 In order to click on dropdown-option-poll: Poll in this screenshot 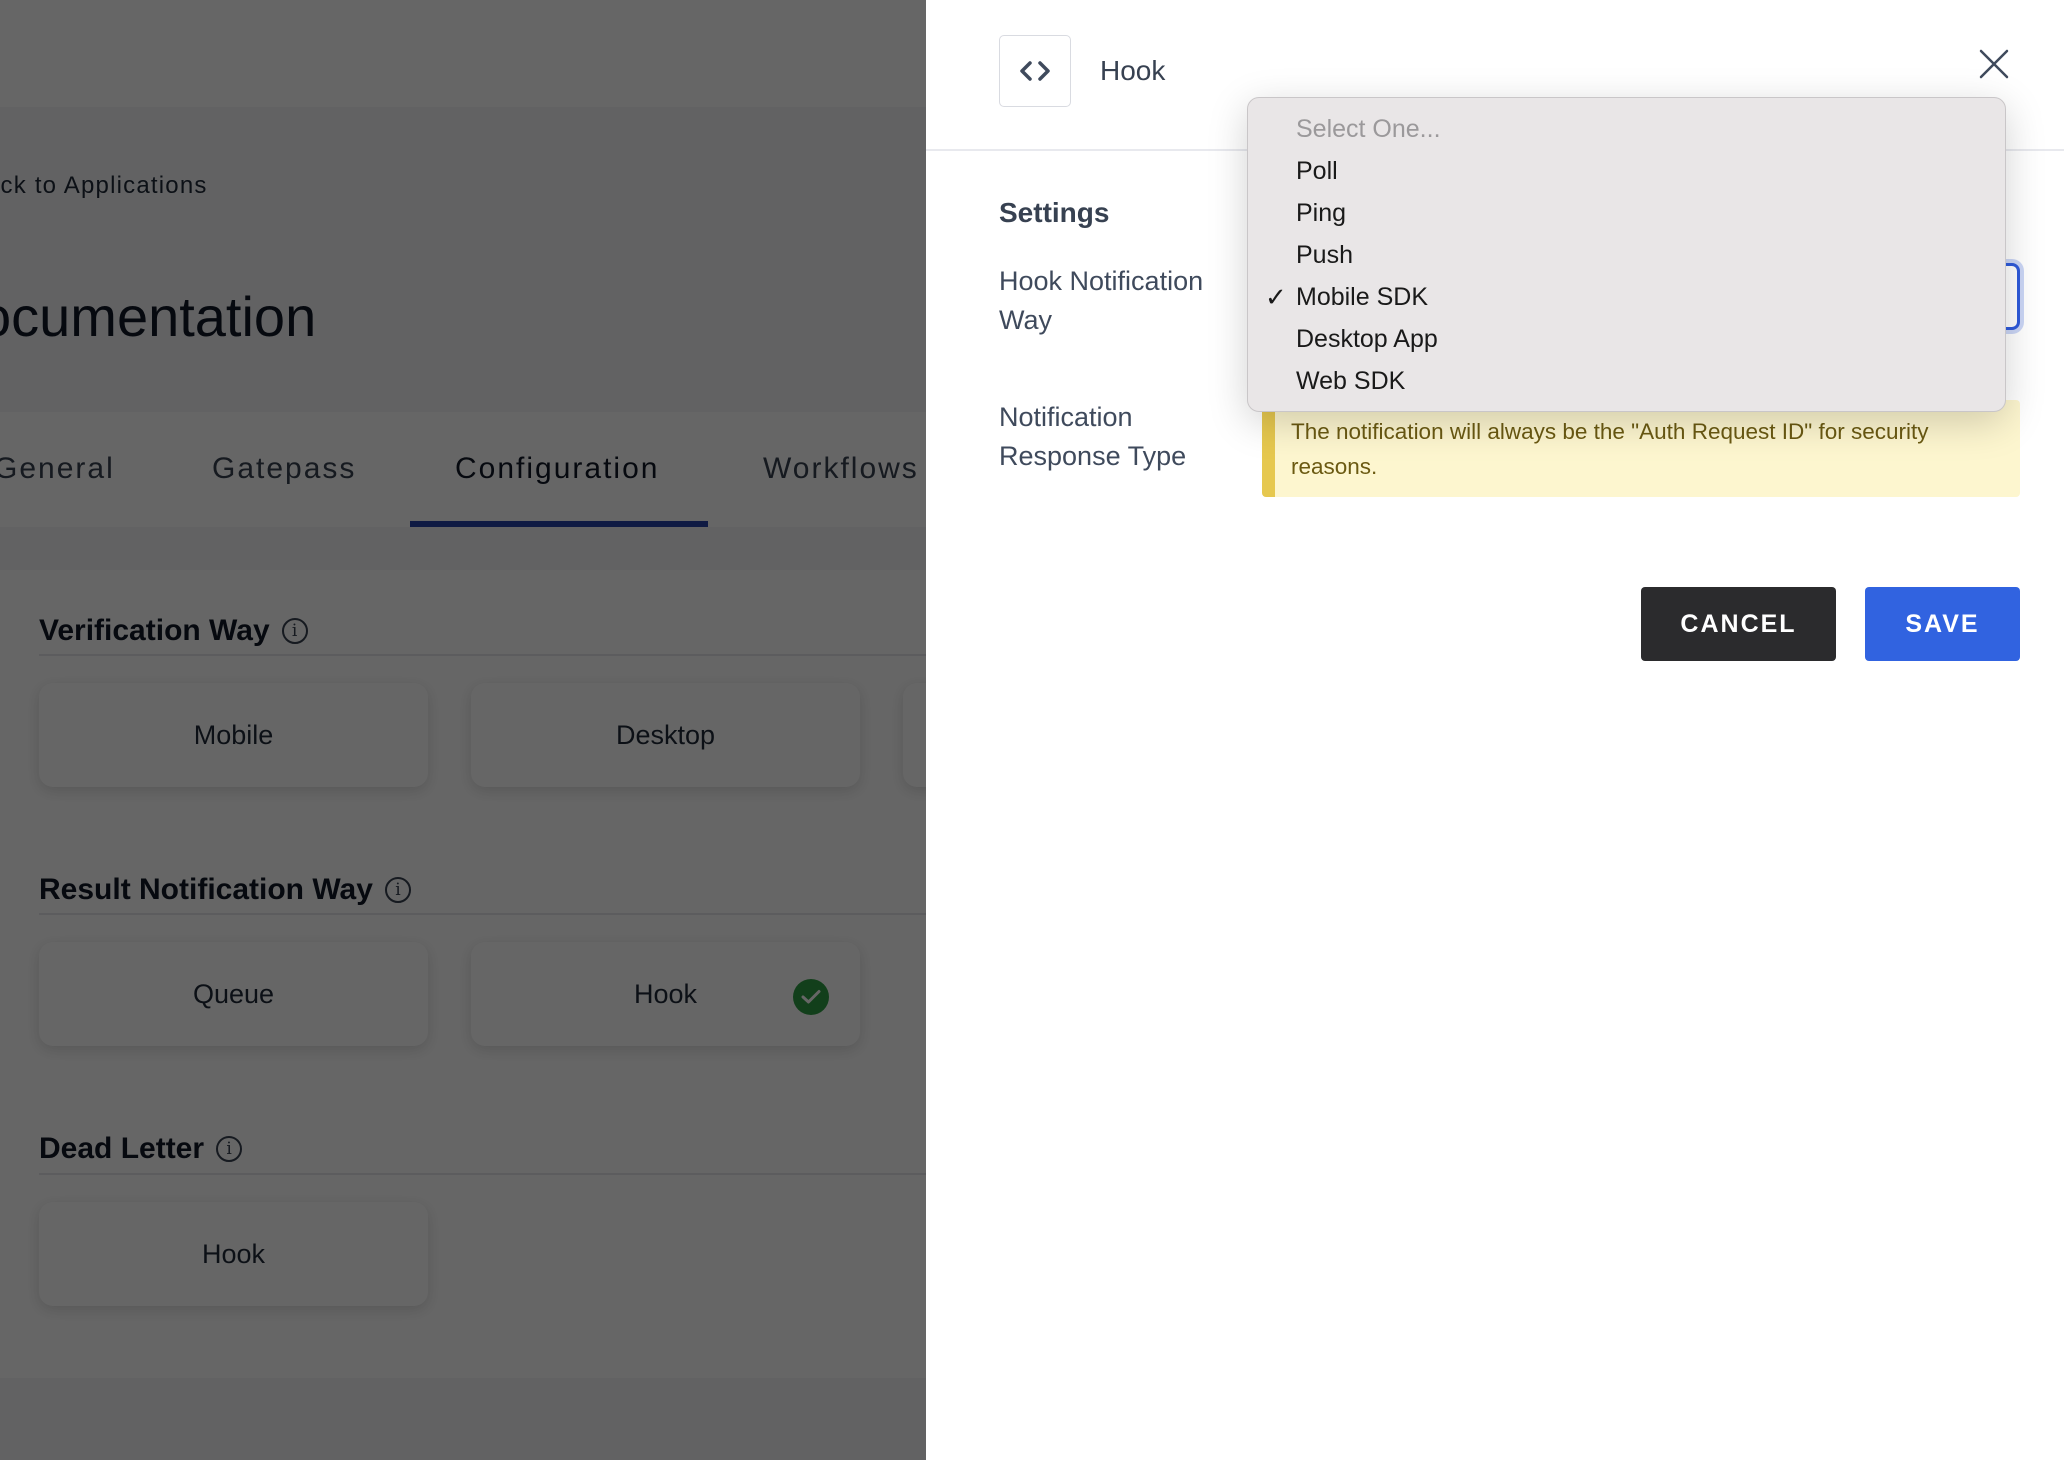, I will do `click(1626, 171)`.